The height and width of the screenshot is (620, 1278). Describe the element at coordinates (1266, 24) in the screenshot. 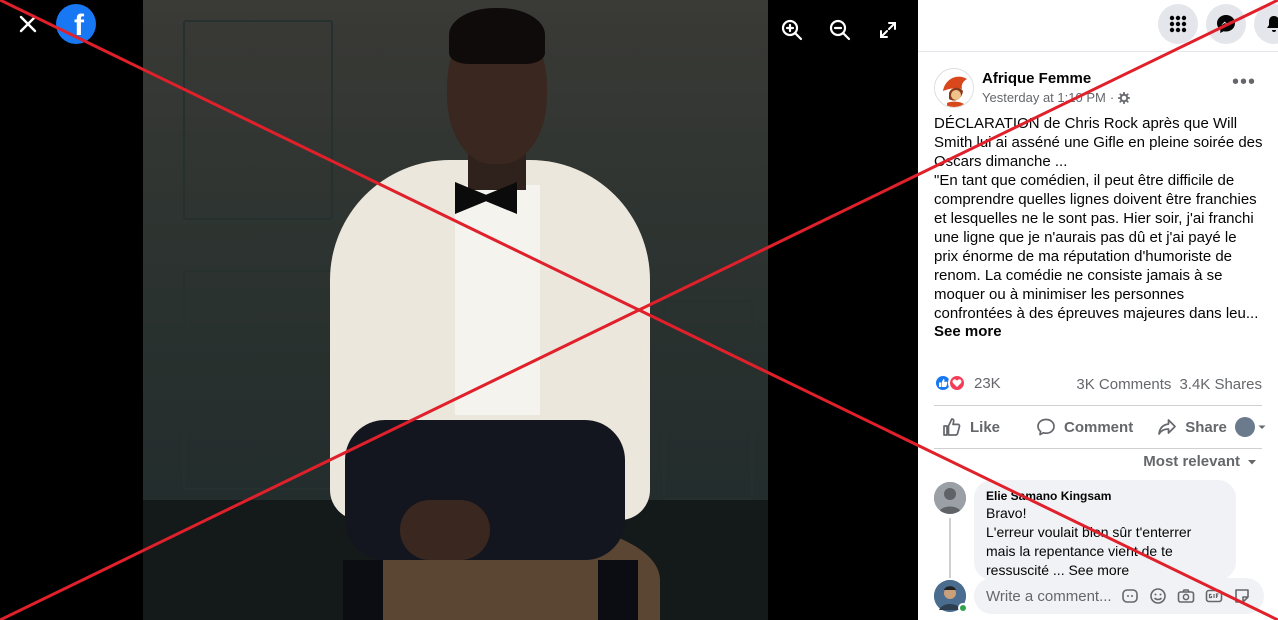

I see `notifications-button` at that location.